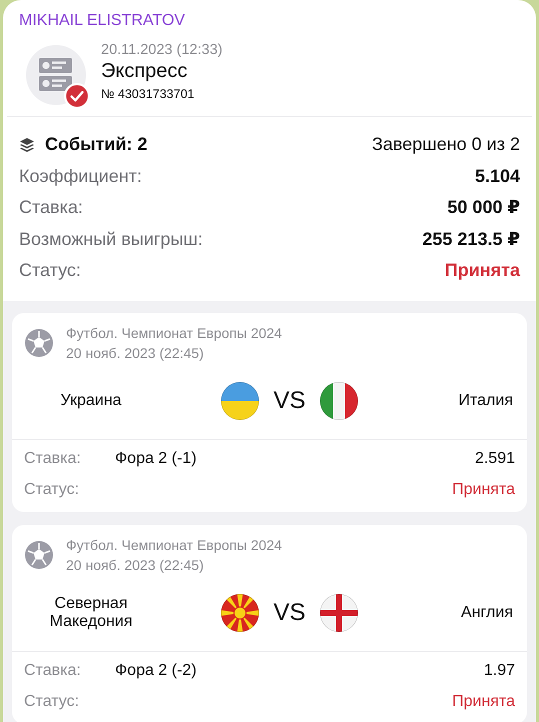 The width and height of the screenshot is (539, 722). I want to click on summary-value: 5.104, so click(497, 176).